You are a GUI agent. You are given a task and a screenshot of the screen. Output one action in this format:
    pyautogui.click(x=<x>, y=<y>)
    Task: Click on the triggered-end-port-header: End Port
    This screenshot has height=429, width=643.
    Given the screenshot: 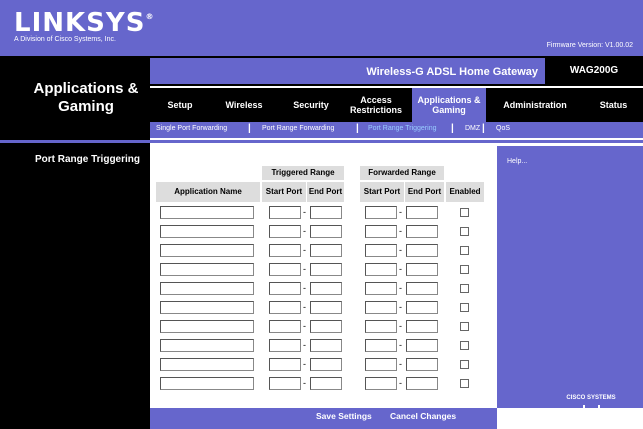 What is the action you would take?
    pyautogui.click(x=325, y=192)
    